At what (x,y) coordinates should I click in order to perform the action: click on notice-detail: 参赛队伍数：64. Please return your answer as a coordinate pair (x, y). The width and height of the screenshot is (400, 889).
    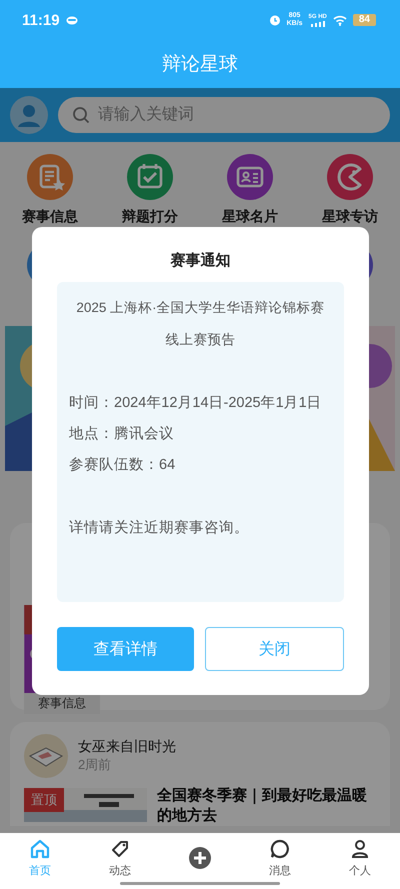
    Looking at the image, I should click on (122, 465).